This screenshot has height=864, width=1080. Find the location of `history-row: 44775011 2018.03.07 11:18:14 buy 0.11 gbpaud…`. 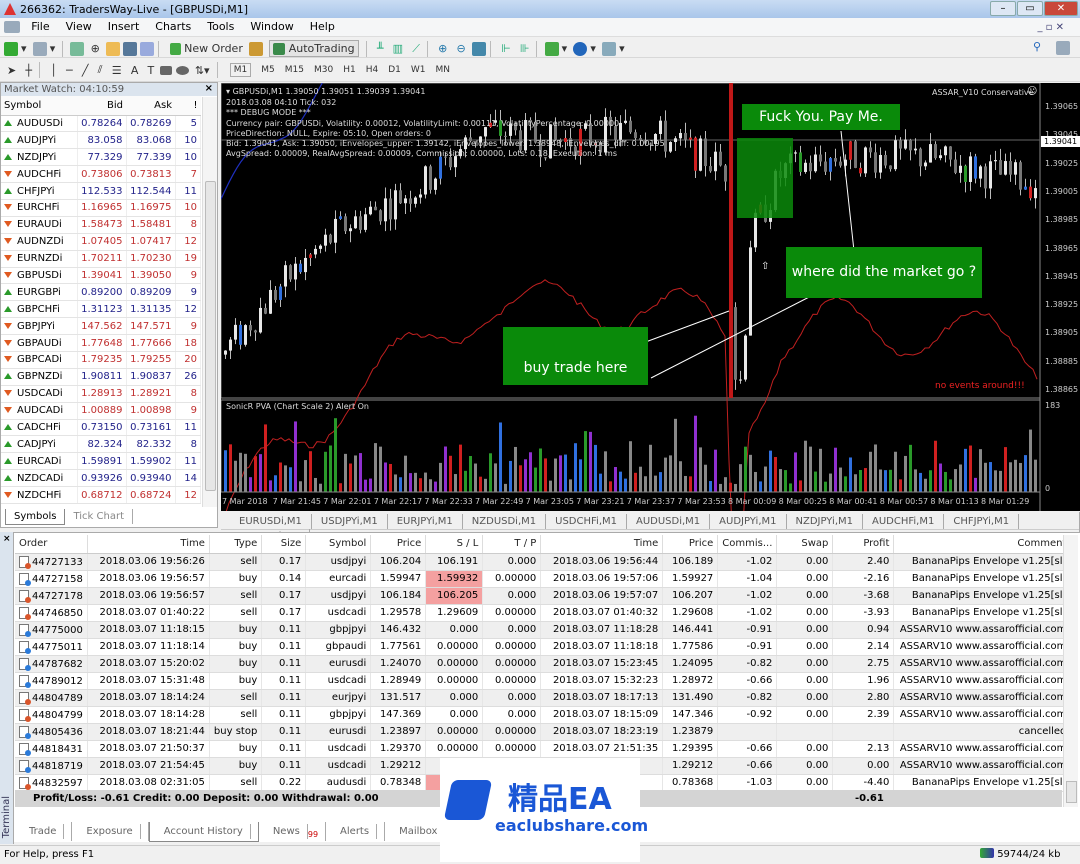

history-row: 44775011 2018.03.07 11:18:14 buy 0.11 gbpaud… is located at coordinates (543, 647).